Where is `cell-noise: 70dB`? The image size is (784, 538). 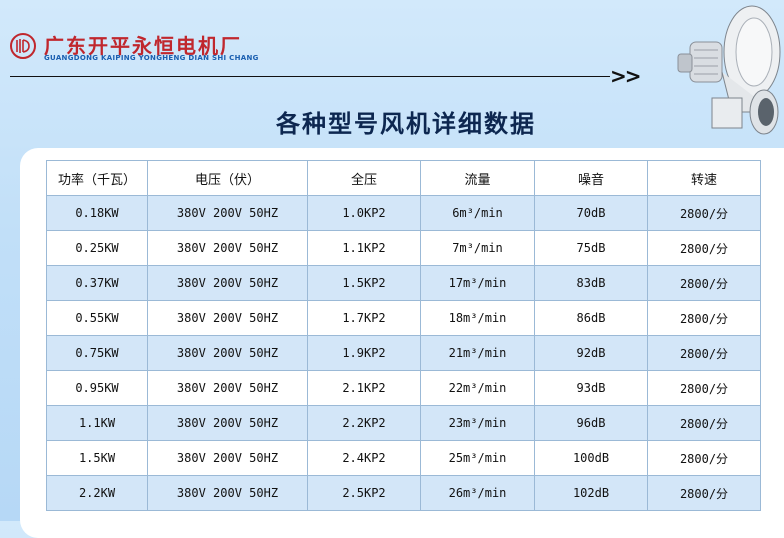 cell-noise: 70dB is located at coordinates (591, 213).